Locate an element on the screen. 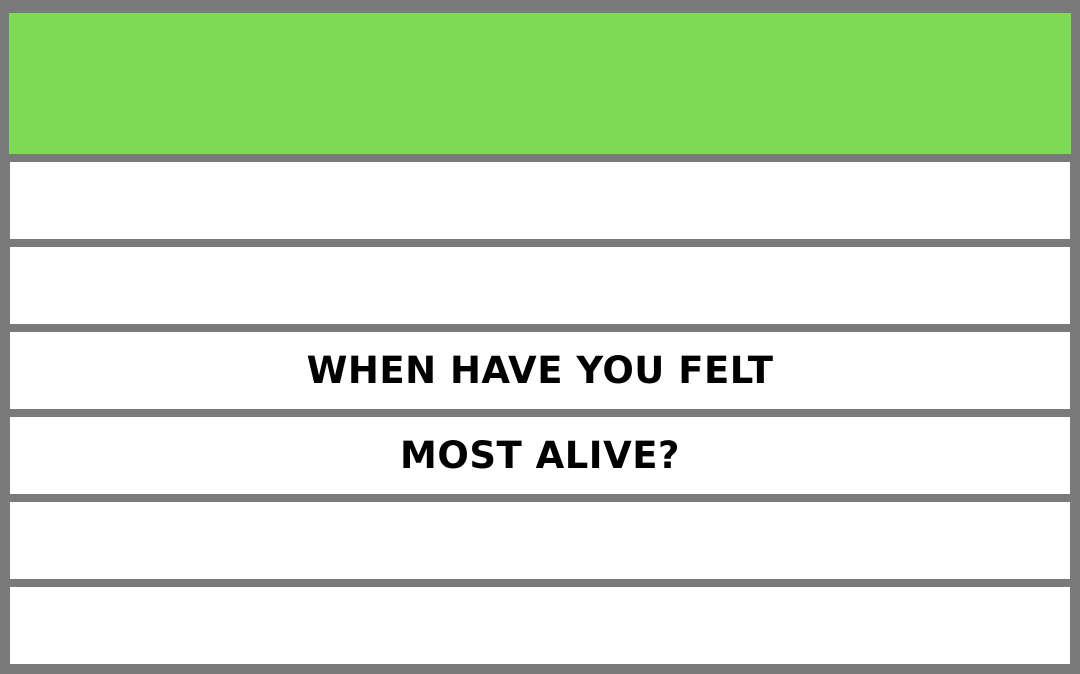 The height and width of the screenshot is (674, 1080). question-row-2: MOST ALIVE? is located at coordinates (540, 455).